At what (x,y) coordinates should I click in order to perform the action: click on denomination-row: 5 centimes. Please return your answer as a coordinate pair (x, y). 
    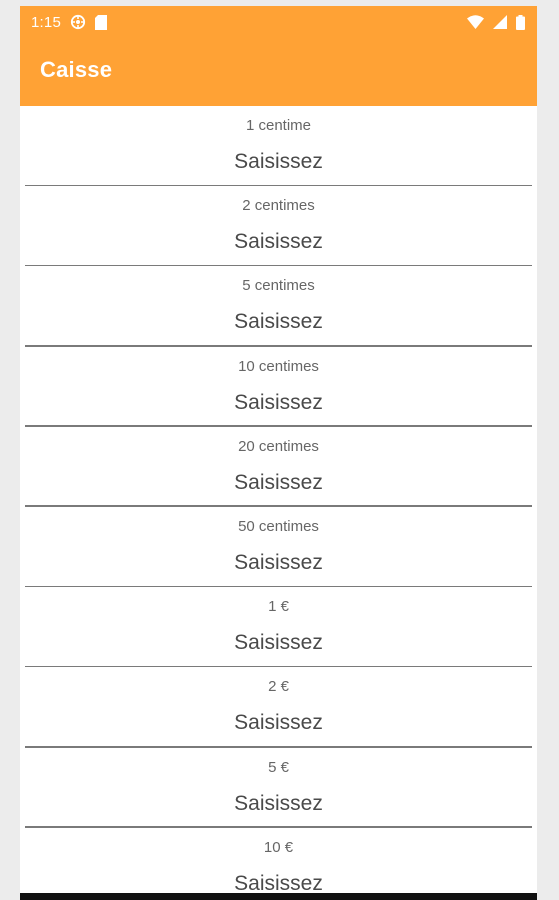
    Looking at the image, I should click on (278, 306).